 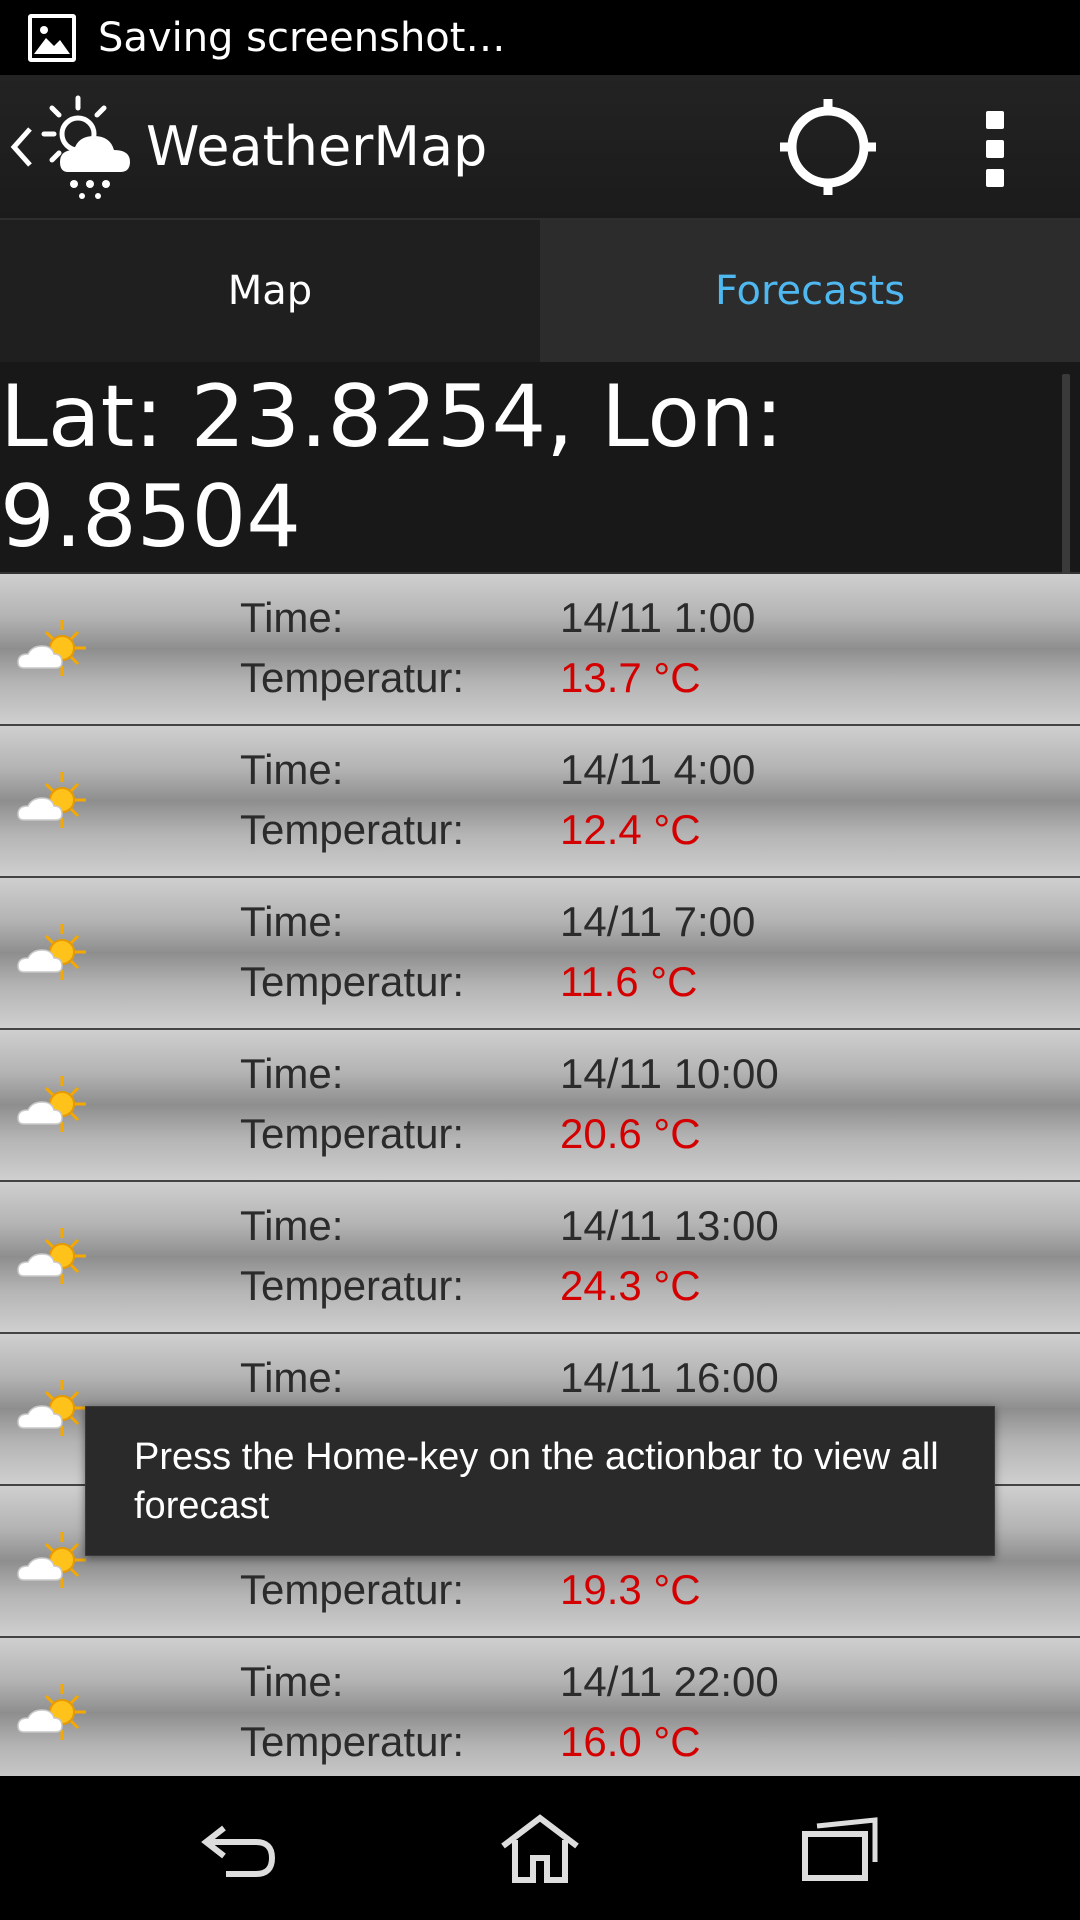 What do you see at coordinates (669, 1073) in the screenshot?
I see `time-value: 14/11 10:00` at bounding box center [669, 1073].